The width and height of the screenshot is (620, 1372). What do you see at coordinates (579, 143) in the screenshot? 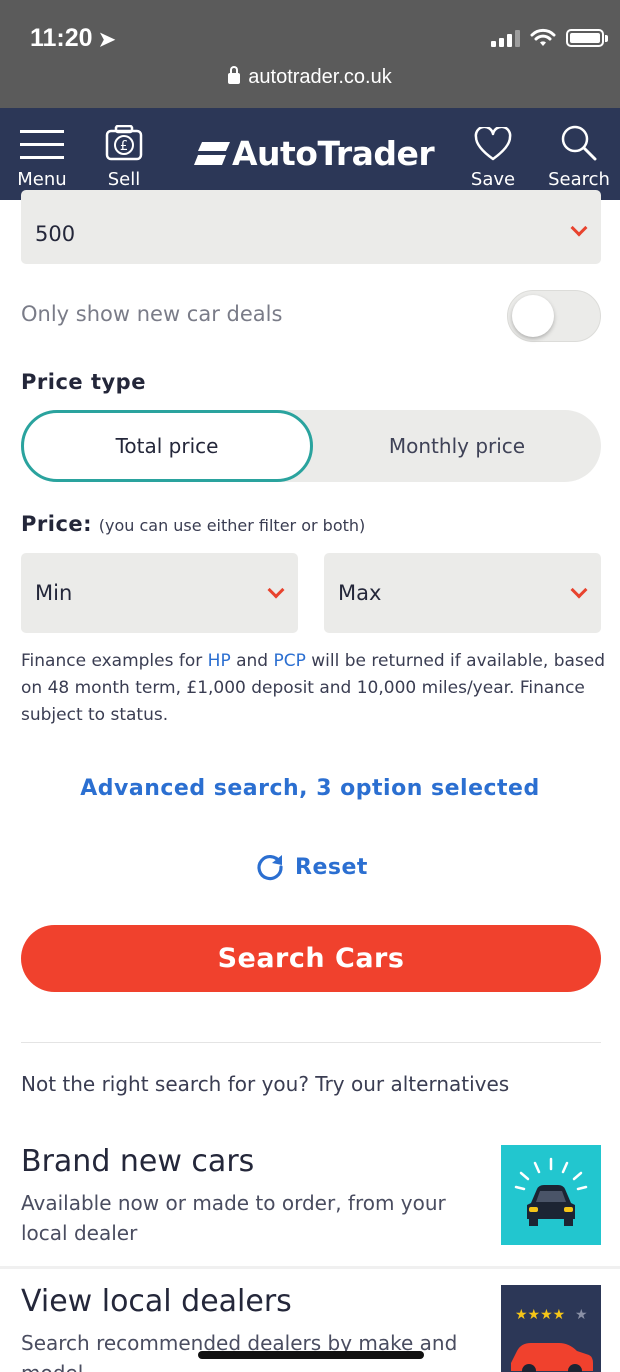
I see `search-icon` at bounding box center [579, 143].